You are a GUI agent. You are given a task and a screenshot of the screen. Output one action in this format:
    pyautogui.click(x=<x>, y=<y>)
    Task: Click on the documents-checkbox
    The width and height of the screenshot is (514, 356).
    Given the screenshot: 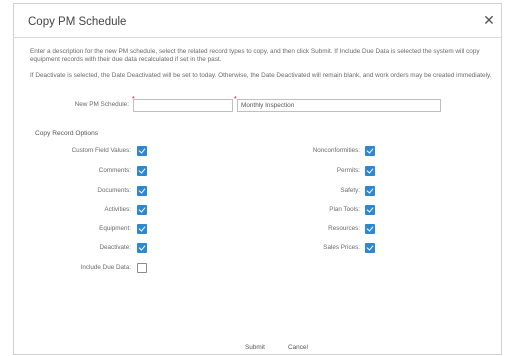 What is the action you would take?
    pyautogui.click(x=142, y=191)
    